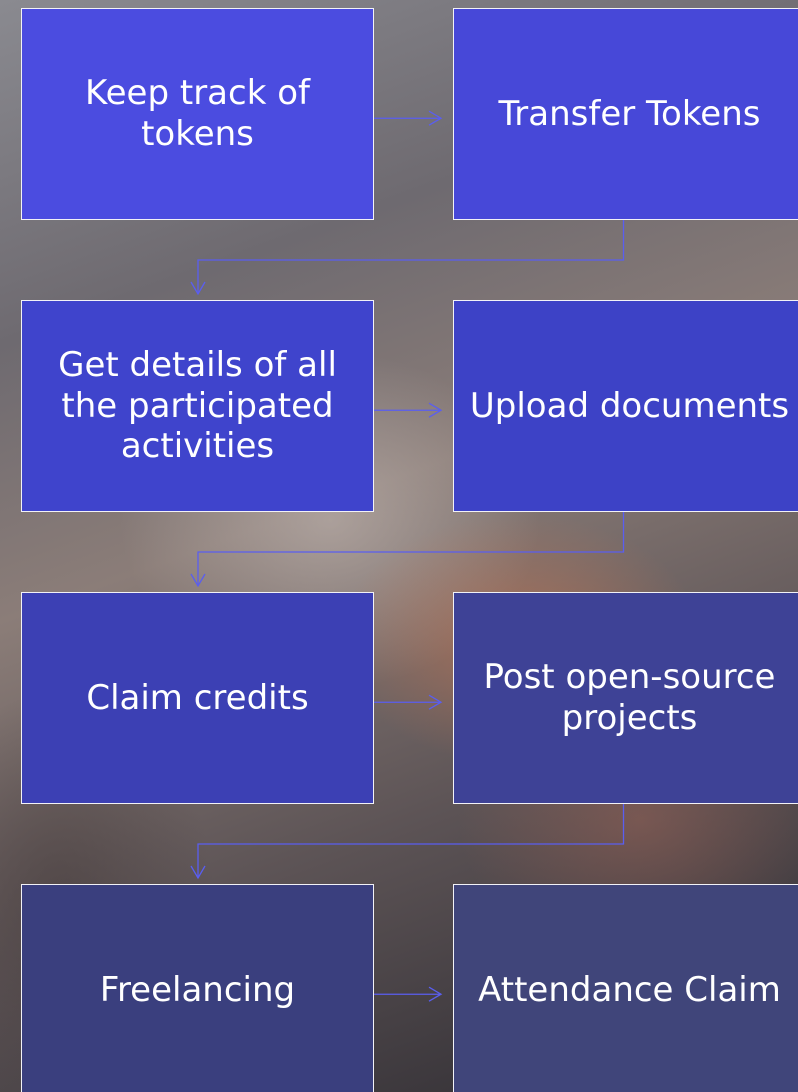 Image resolution: width=798 pixels, height=1092 pixels. Describe the element at coordinates (629, 989) in the screenshot. I see `node-label: Attendance Claim` at that location.